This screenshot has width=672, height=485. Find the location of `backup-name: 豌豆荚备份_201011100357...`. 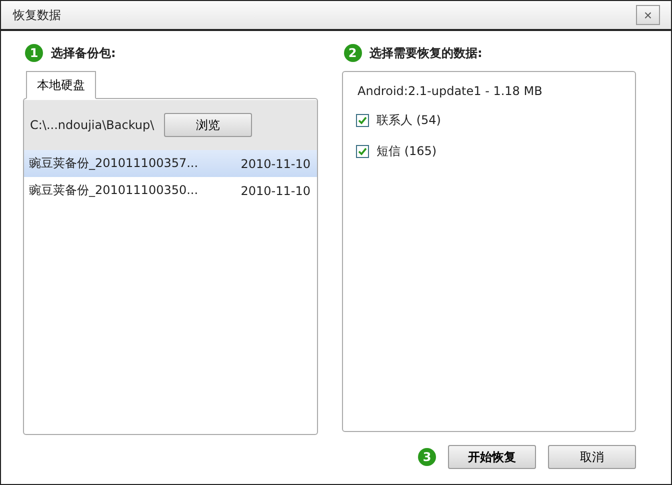

backup-name: 豌豆荚备份_201011100357... is located at coordinates (113, 163).